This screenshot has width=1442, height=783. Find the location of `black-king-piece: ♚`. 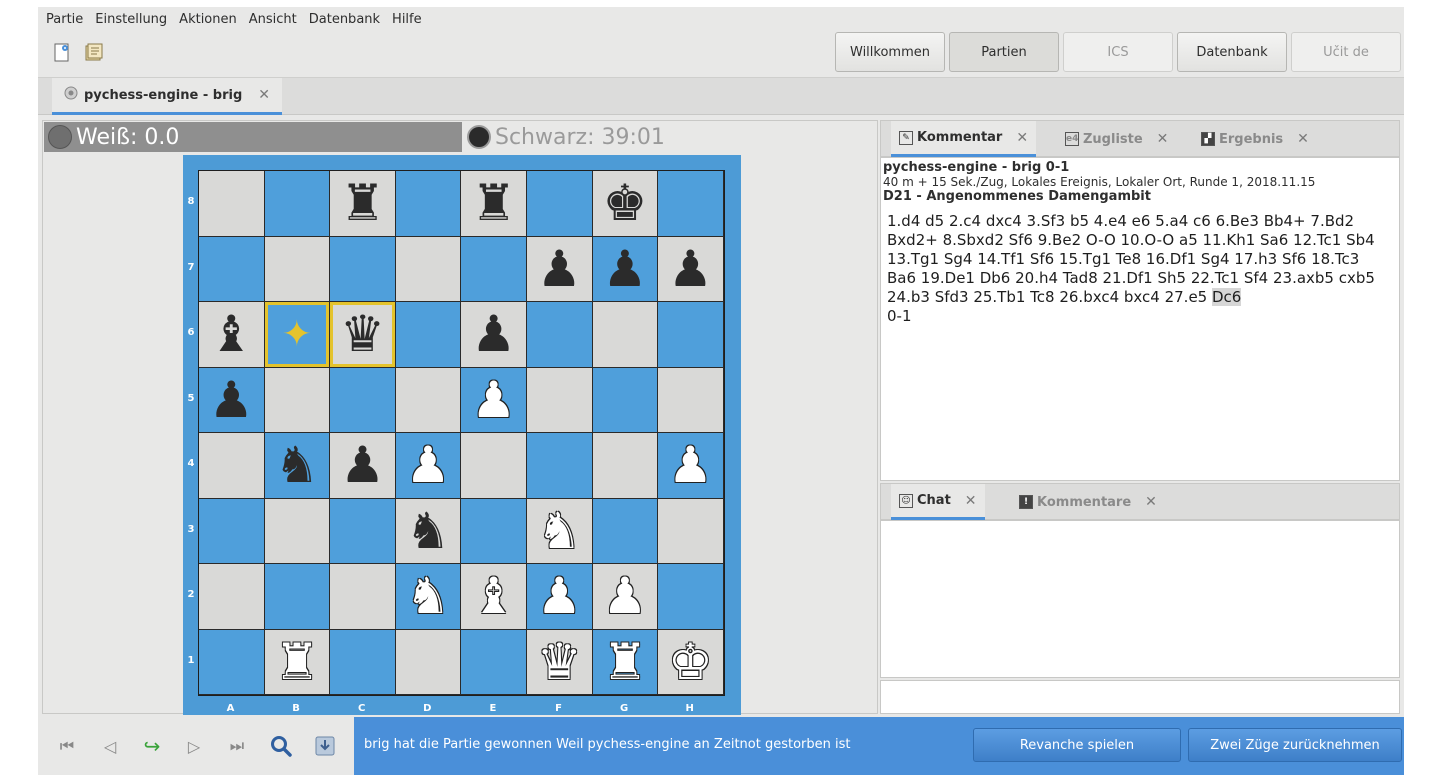

black-king-piece: ♚ is located at coordinates (624, 203).